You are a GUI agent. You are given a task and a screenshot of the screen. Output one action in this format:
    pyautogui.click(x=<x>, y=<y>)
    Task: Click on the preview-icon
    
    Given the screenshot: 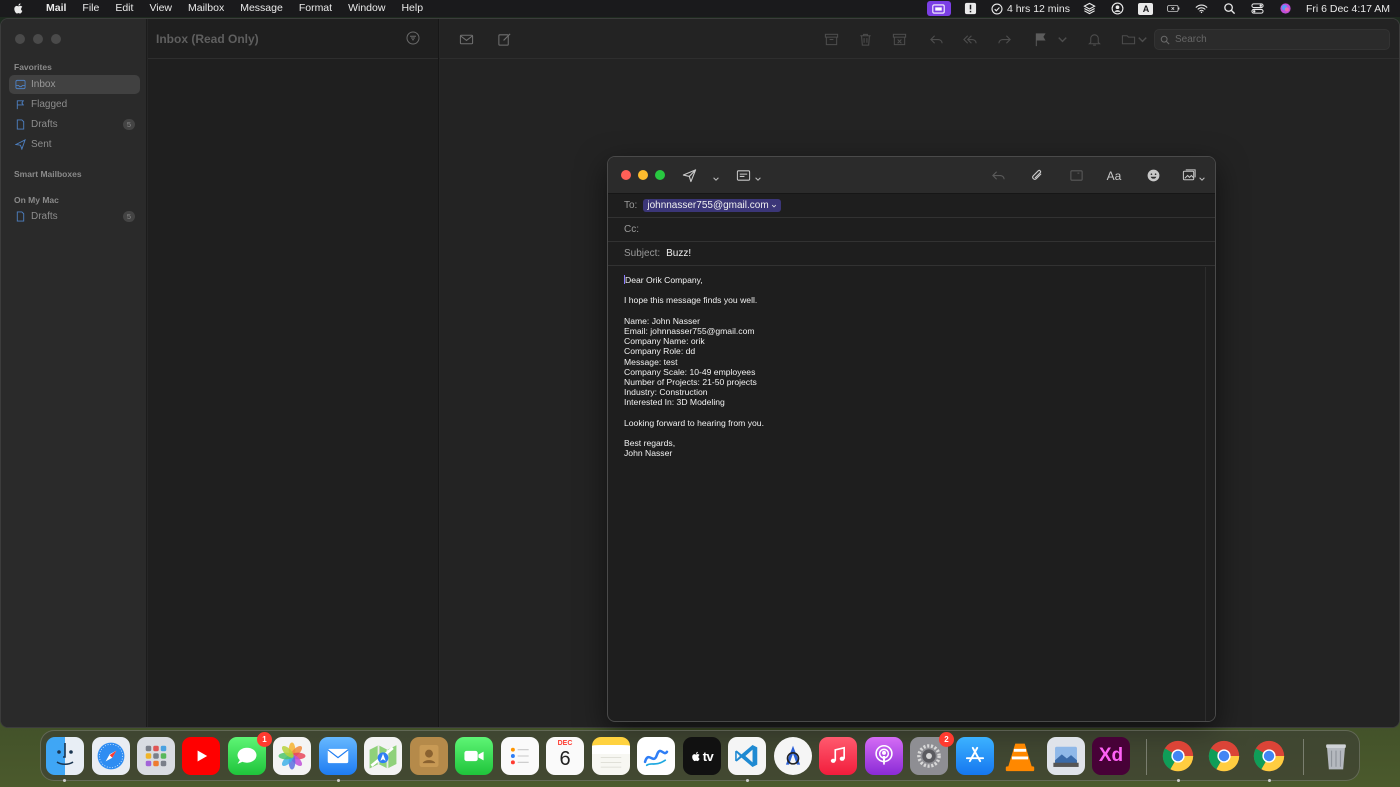 What is the action you would take?
    pyautogui.click(x=1066, y=756)
    